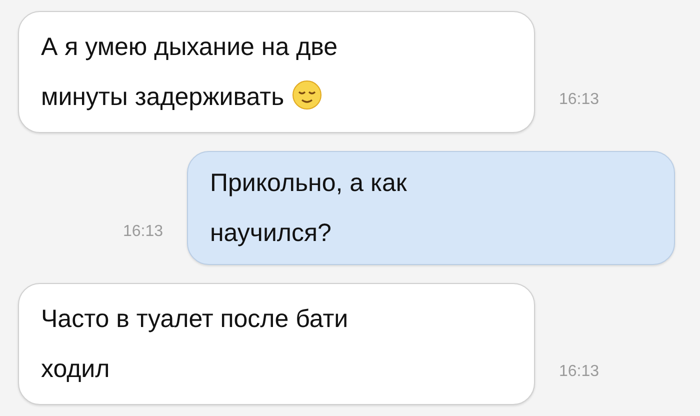 The image size is (700, 416). Describe the element at coordinates (308, 208) in the screenshot. I see `message-text: Прикольно, а как научился?` at that location.